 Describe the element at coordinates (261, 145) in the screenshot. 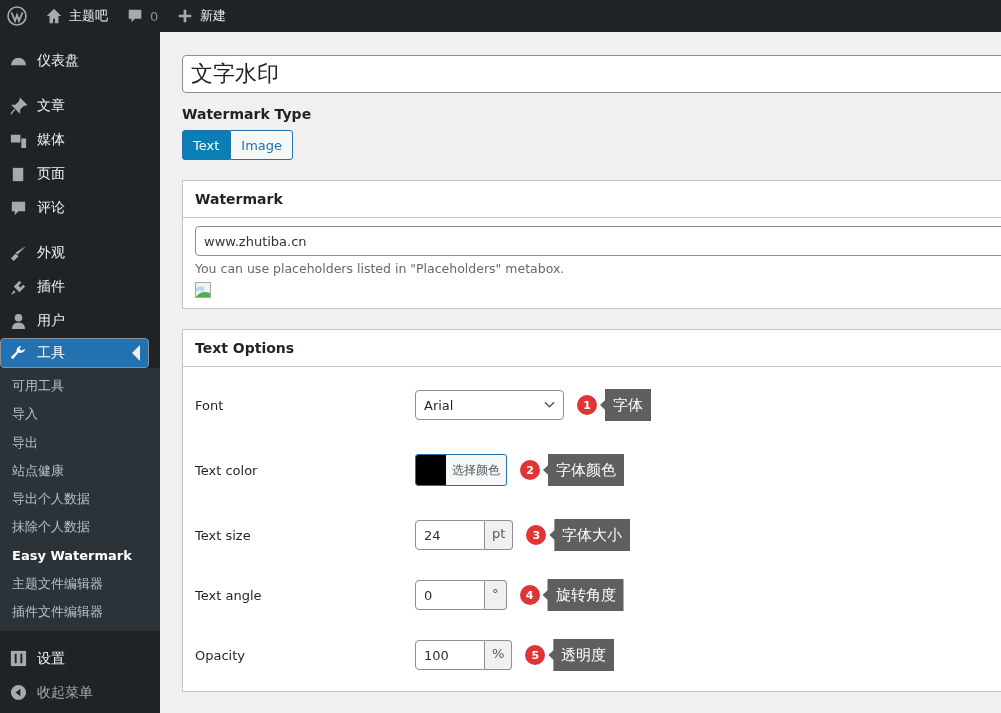

I see `type-toggle: Image` at that location.